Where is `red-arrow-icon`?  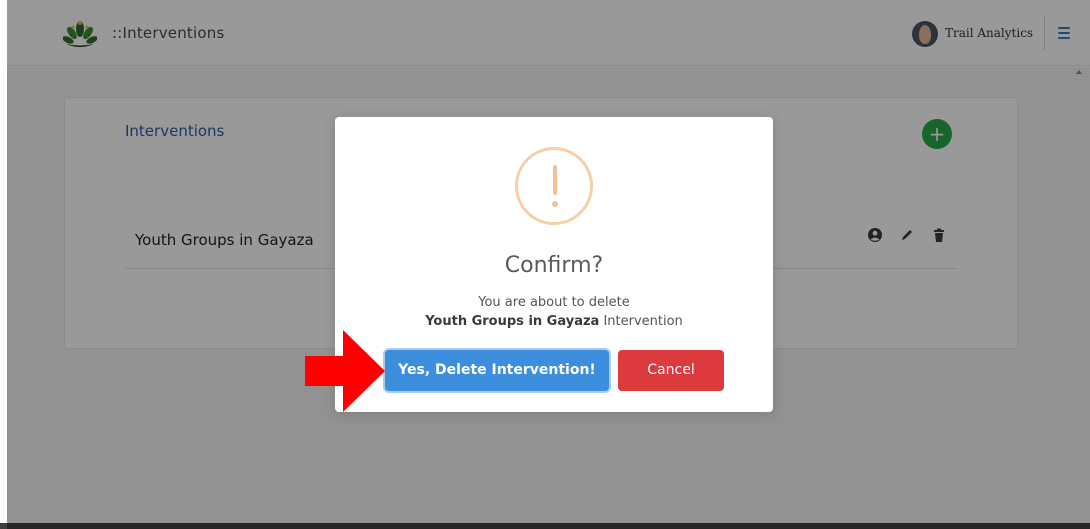
red-arrow-icon is located at coordinates (345, 371).